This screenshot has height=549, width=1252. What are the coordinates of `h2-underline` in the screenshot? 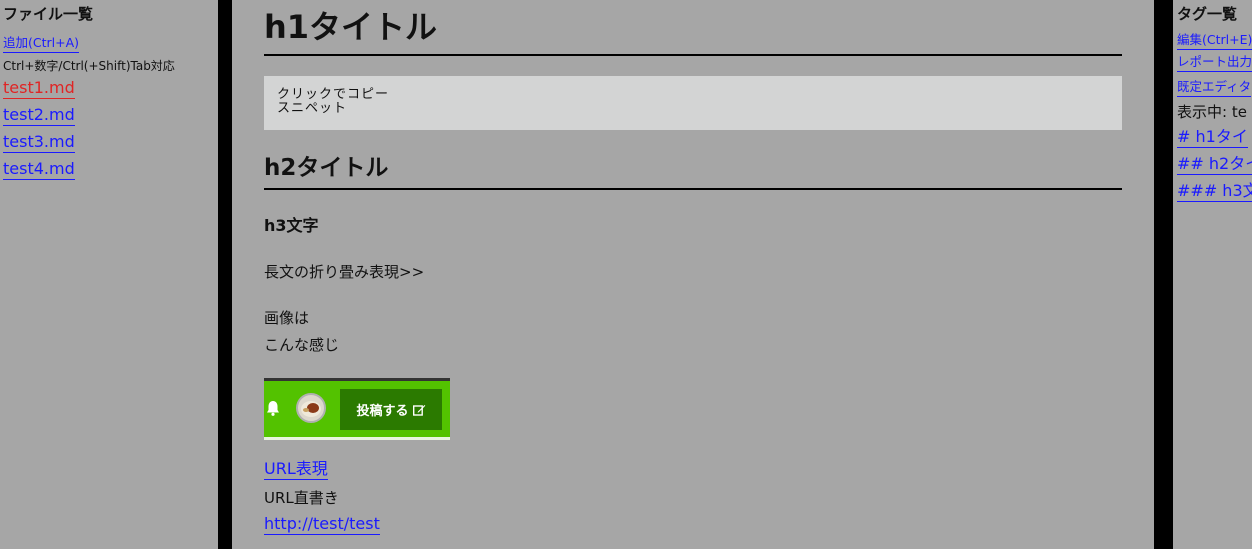 It's located at (693, 189).